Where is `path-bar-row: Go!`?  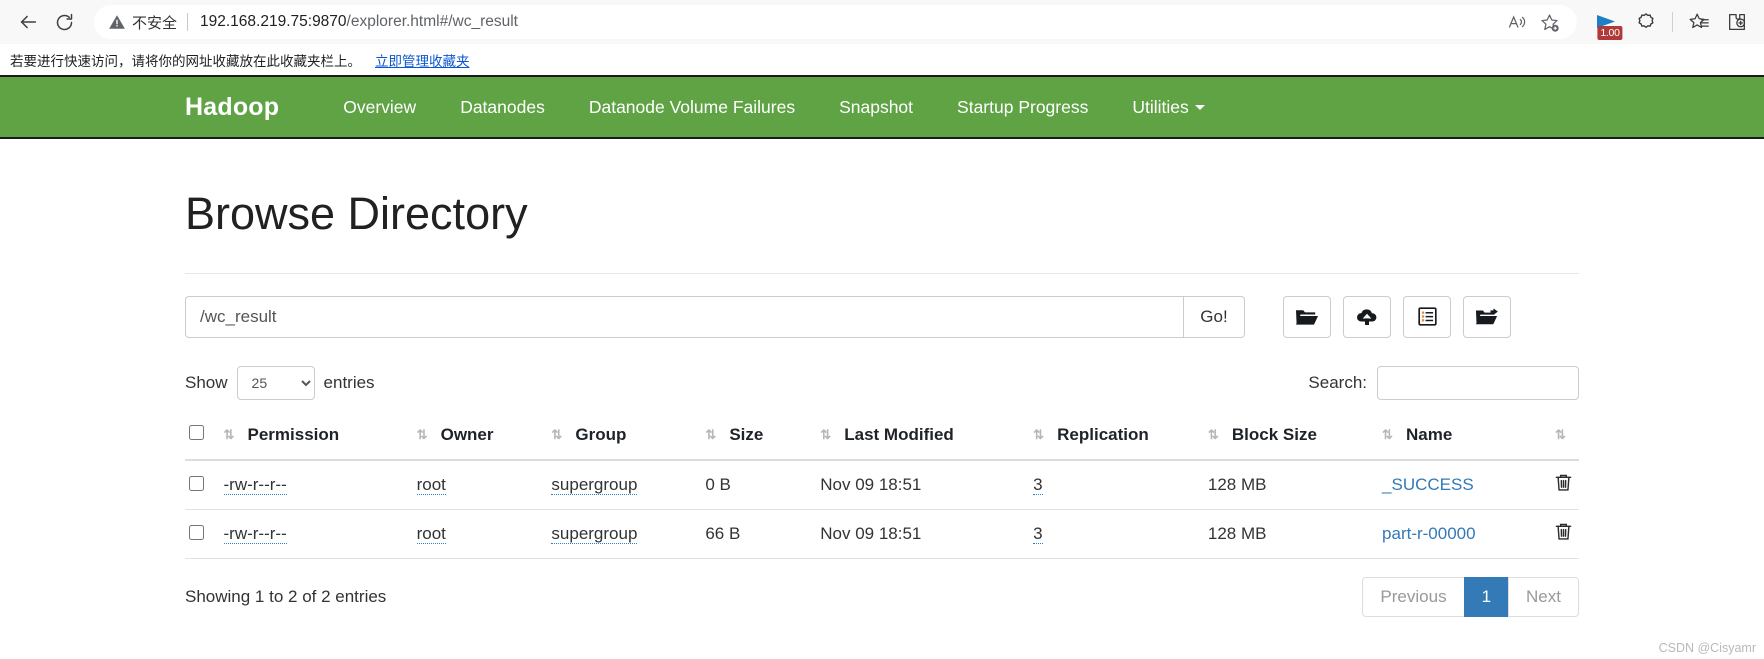
path-bar-row: Go! is located at coordinates (882, 316).